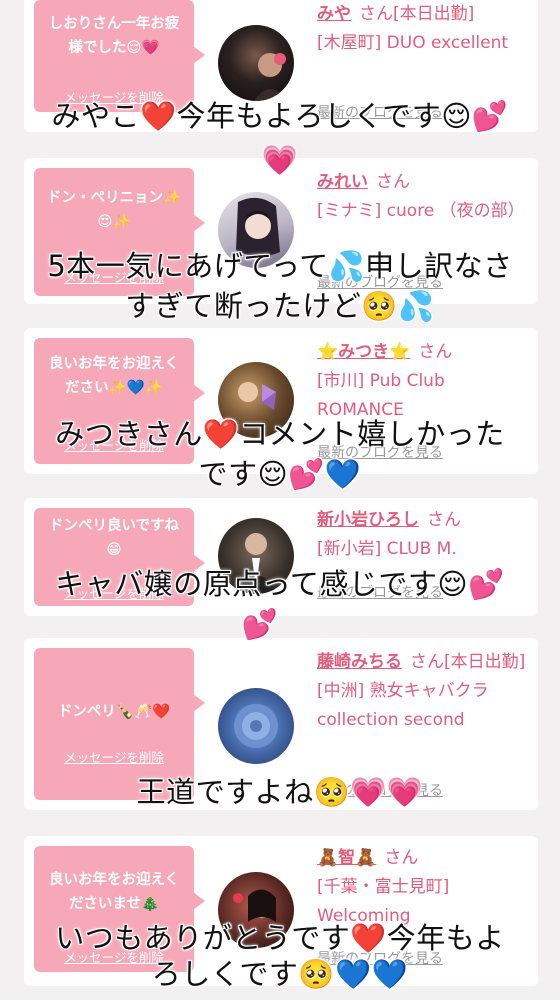  I want to click on cast-name-link: ⭐みつき⭐, so click(363, 352).